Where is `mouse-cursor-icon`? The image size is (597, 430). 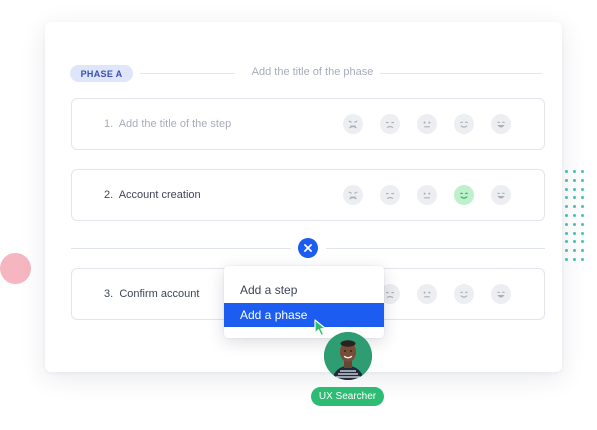 mouse-cursor-icon is located at coordinates (320, 328).